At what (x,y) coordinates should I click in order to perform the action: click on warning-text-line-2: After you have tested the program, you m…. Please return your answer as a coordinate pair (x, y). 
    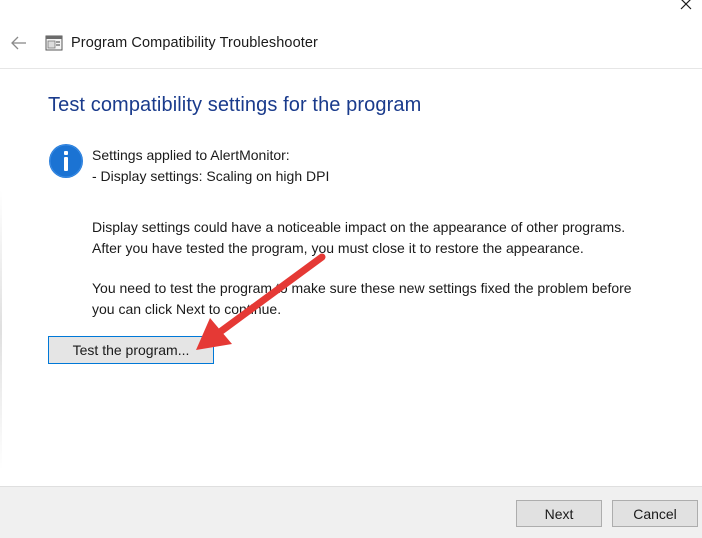
    Looking at the image, I should click on (338, 248).